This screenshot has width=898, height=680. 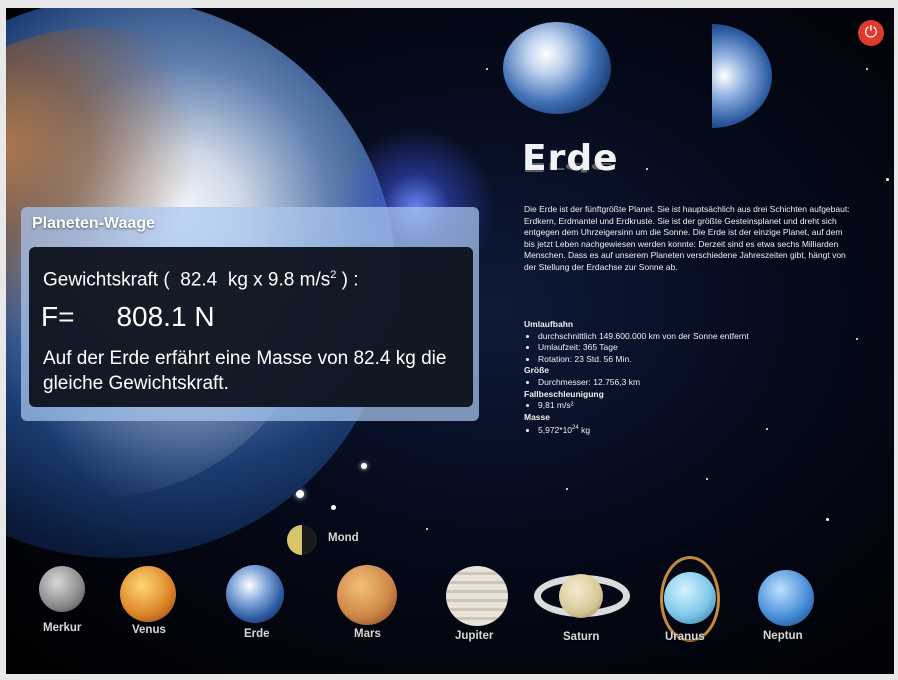 I want to click on power-button: ⏻, so click(x=871, y=33).